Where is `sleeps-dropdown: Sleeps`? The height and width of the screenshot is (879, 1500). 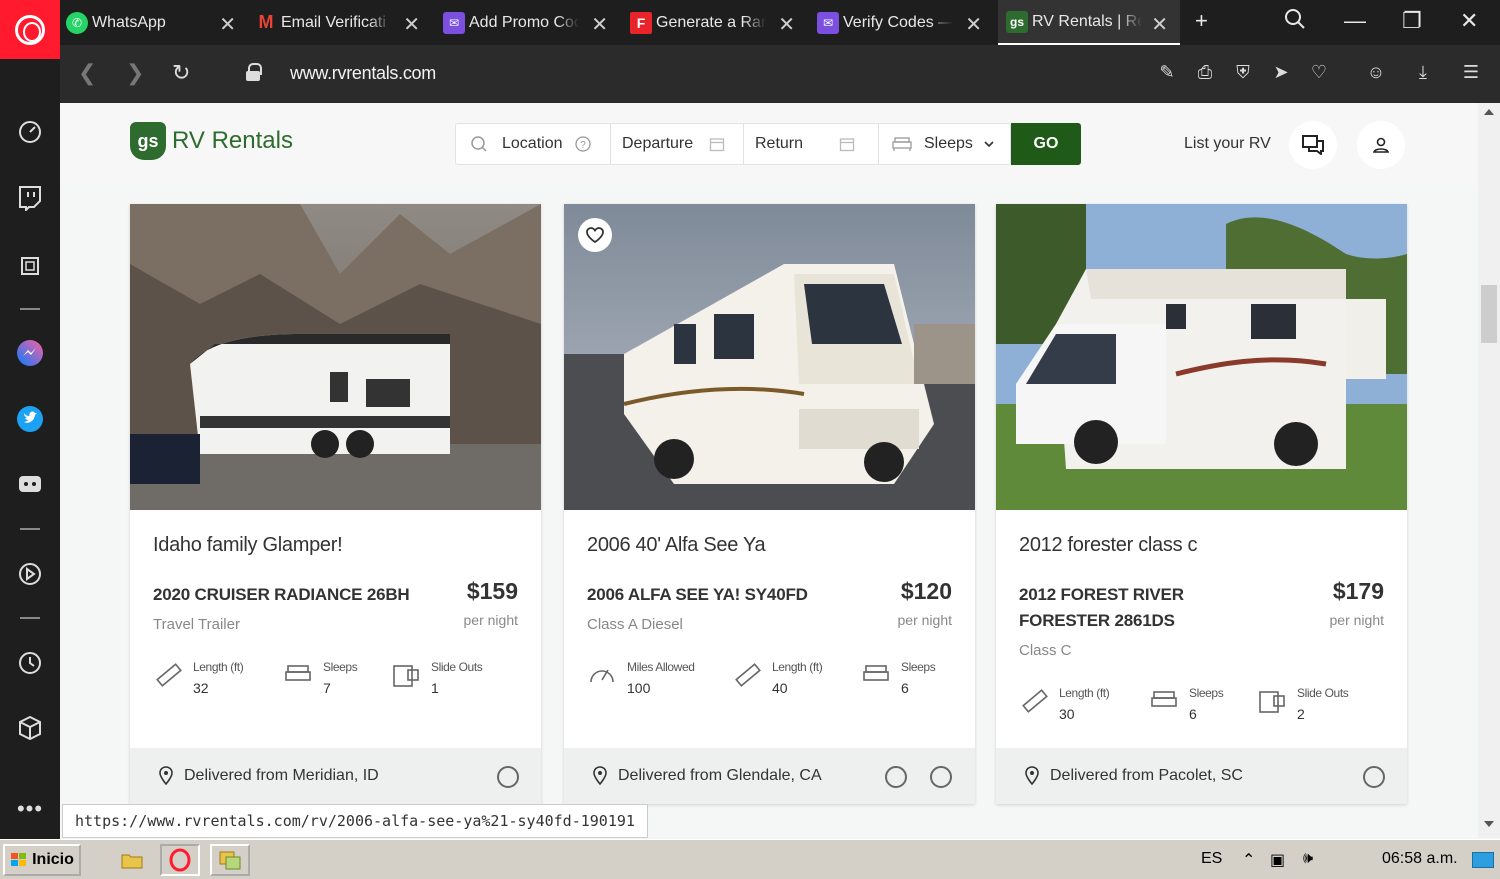 sleeps-dropdown: Sleeps is located at coordinates (947, 144).